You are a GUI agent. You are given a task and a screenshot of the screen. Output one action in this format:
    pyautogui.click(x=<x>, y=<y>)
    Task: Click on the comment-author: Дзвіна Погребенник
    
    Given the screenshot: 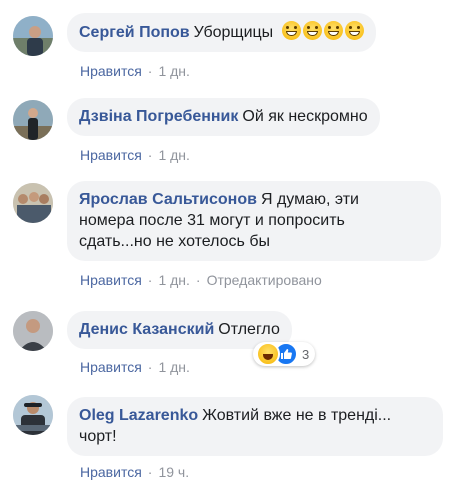 What is the action you would take?
    pyautogui.click(x=158, y=116)
    